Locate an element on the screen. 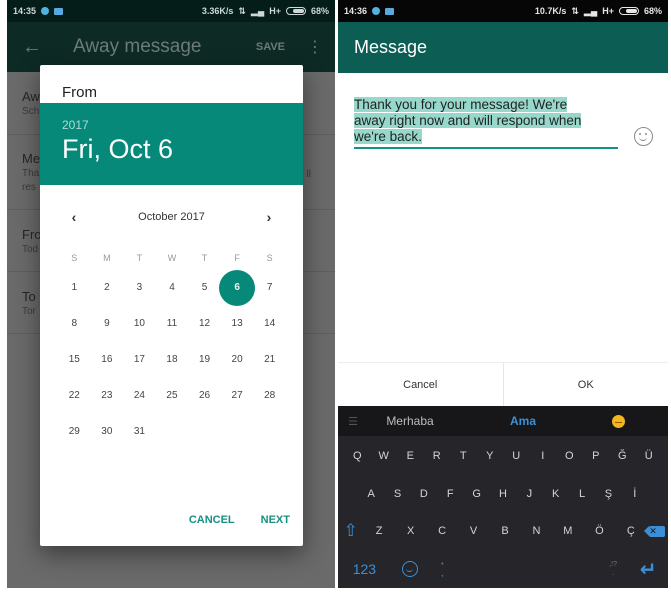 The width and height of the screenshot is (671, 595). calendar-day: 13 is located at coordinates (237, 324).